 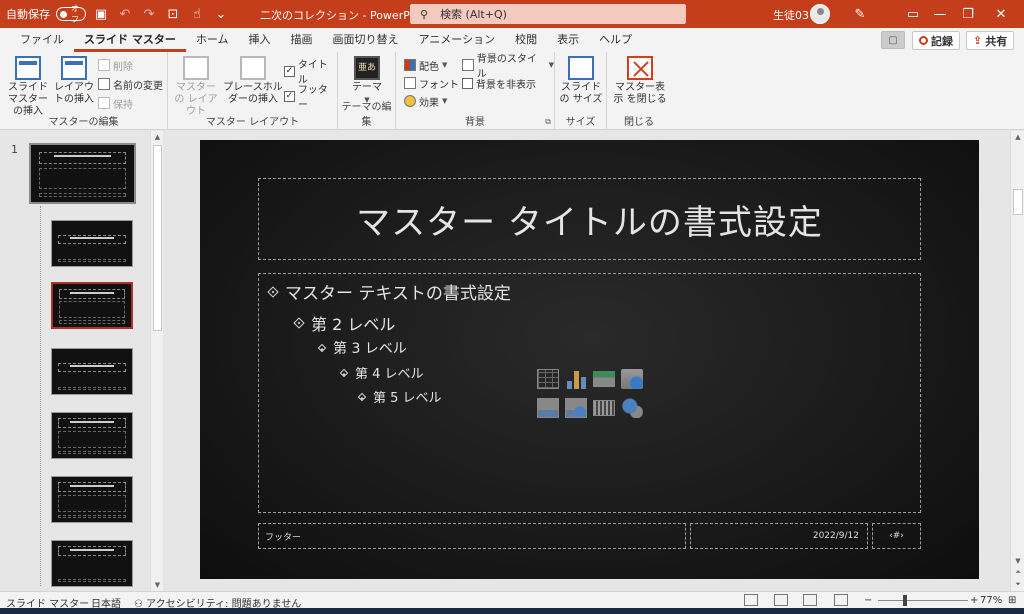 What do you see at coordinates (820, 14) in the screenshot?
I see `avatar` at bounding box center [820, 14].